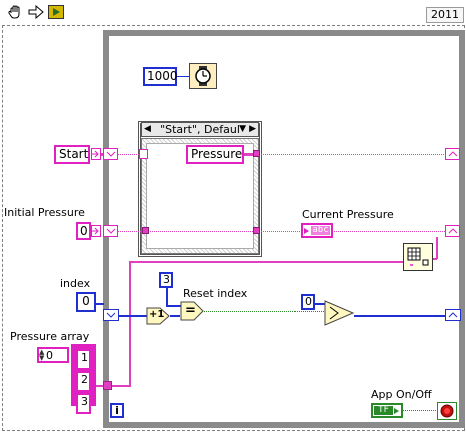 The image size is (466, 434). Describe the element at coordinates (42, 355) in the screenshot. I see `array-index-spinner-icon: ▲ ▼` at that location.